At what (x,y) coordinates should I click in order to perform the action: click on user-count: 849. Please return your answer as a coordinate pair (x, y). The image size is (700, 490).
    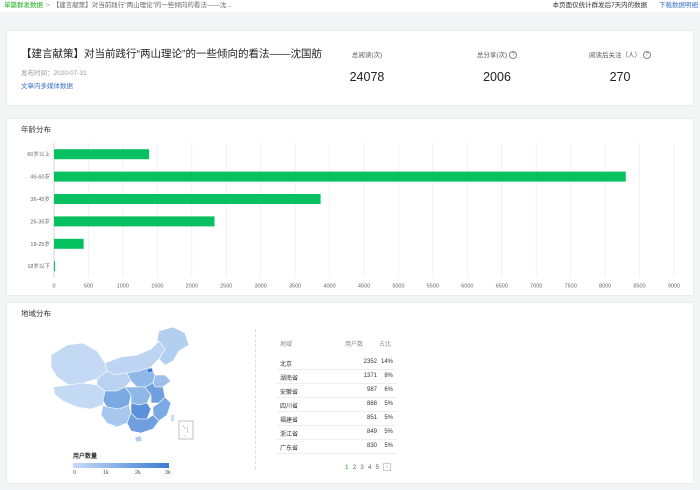
    Looking at the image, I should click on (371, 432).